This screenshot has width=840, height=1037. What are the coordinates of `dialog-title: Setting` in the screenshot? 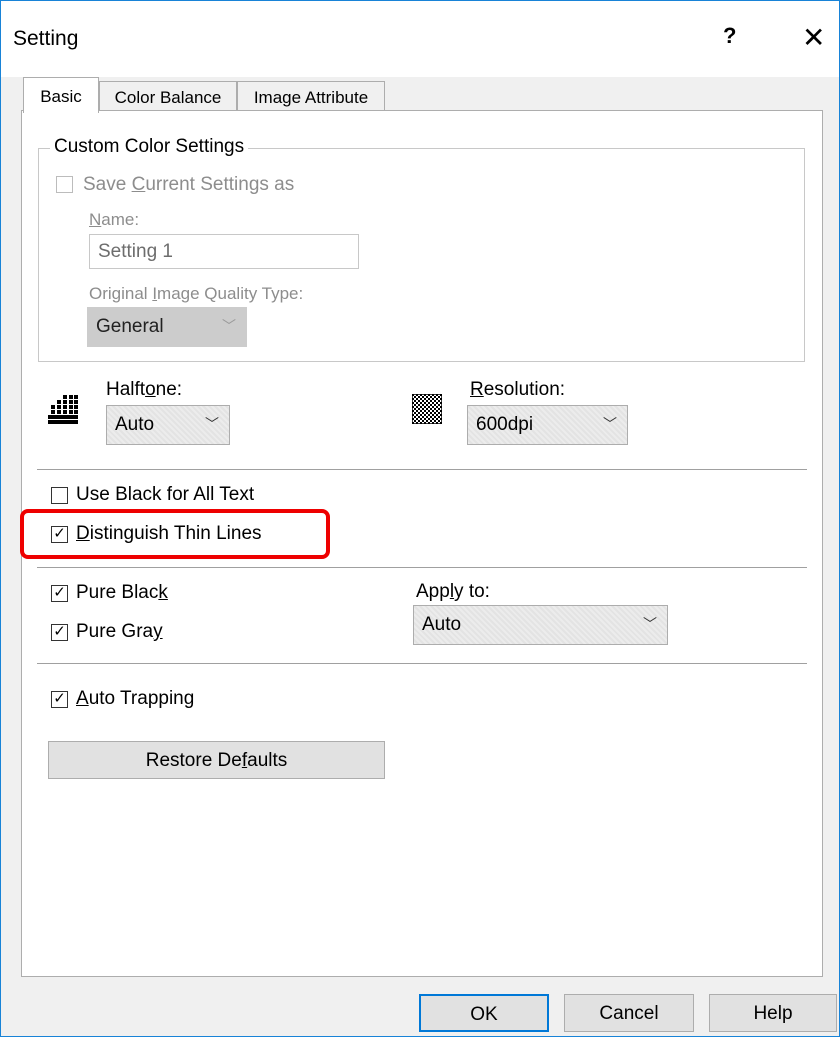 It's located at (46, 38).